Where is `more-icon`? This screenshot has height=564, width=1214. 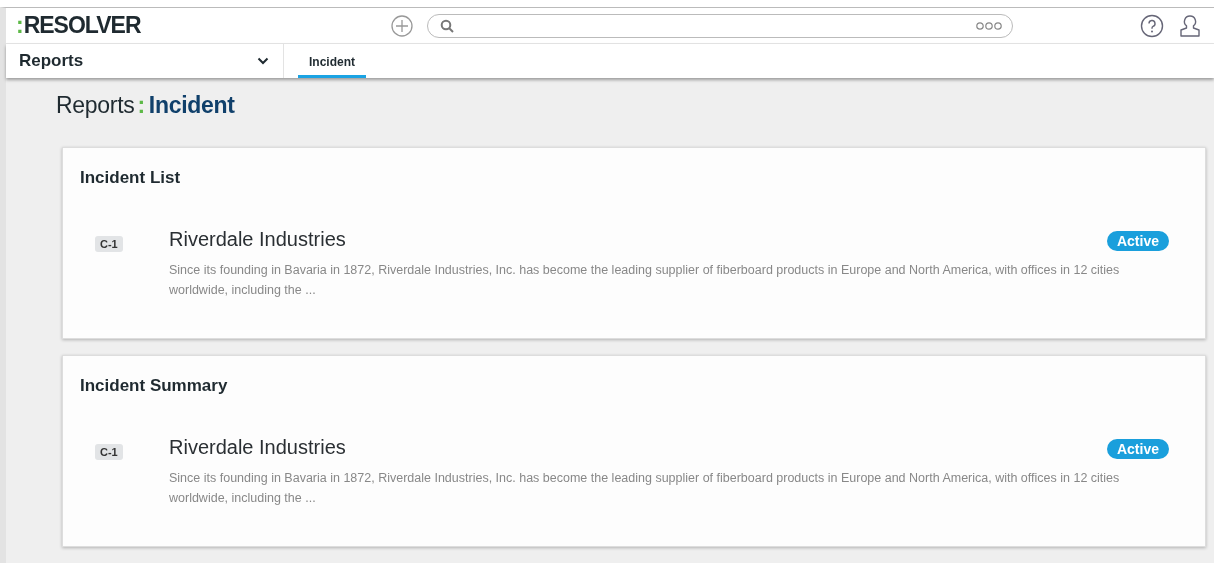 more-icon is located at coordinates (989, 25).